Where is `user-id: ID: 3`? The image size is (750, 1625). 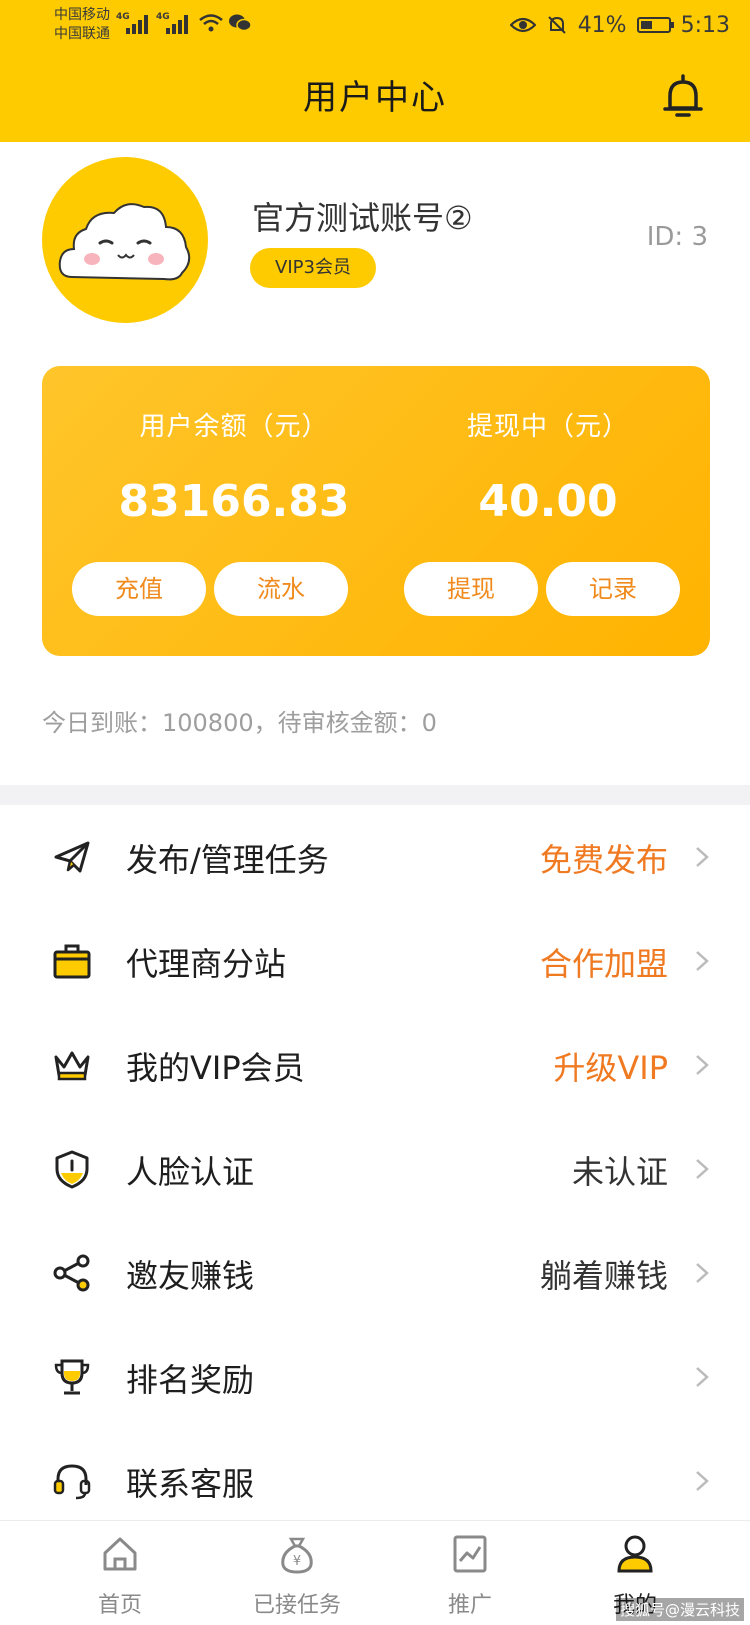
user-id: ID: 3 is located at coordinates (677, 237).